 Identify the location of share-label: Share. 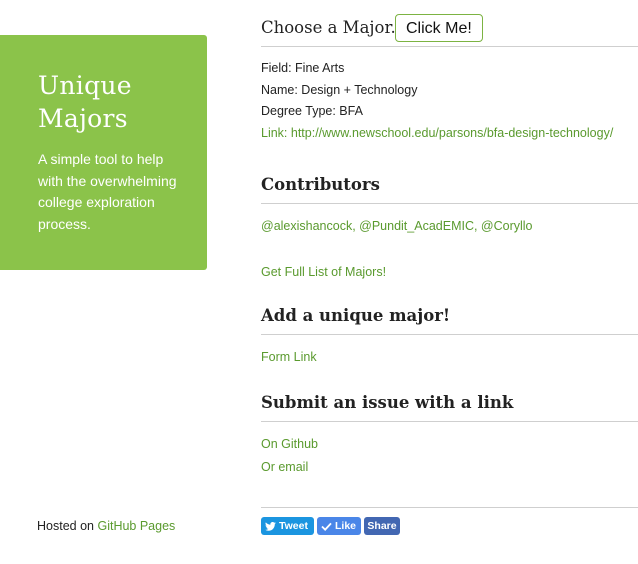
(382, 526).